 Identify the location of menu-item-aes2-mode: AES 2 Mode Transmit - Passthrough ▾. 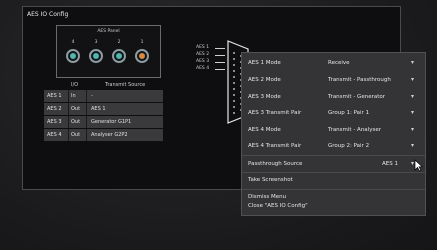
(333, 80).